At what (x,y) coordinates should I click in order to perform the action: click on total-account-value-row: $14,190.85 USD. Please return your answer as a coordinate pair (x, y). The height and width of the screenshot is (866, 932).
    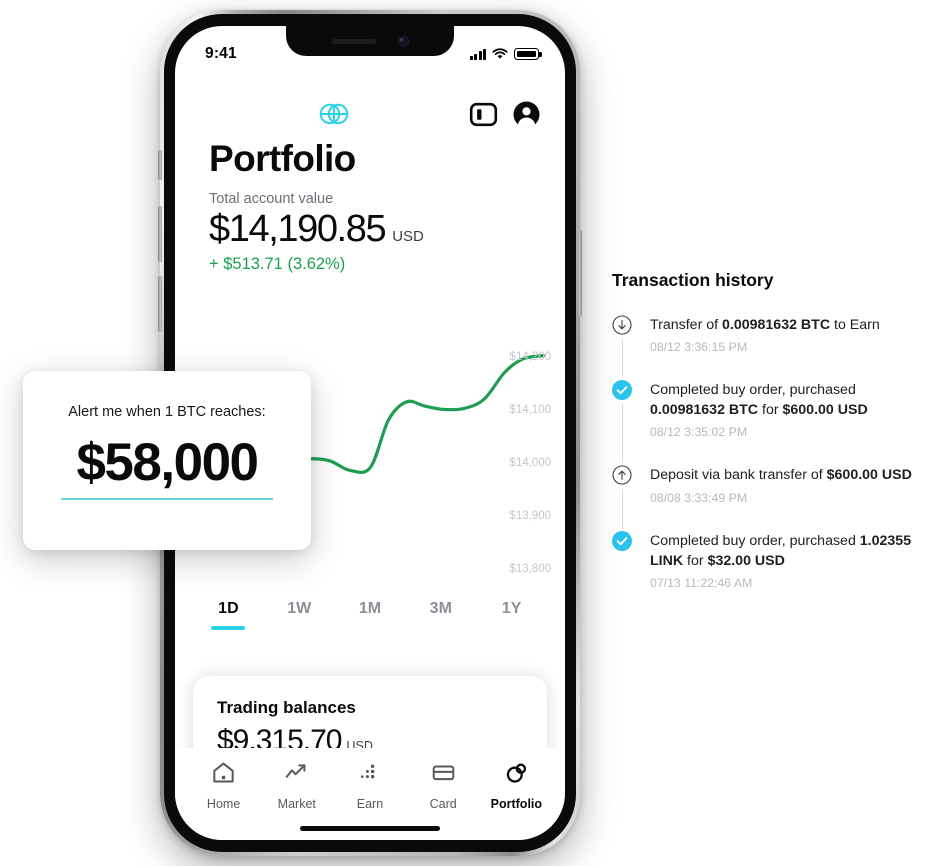
    Looking at the image, I should click on (375, 229).